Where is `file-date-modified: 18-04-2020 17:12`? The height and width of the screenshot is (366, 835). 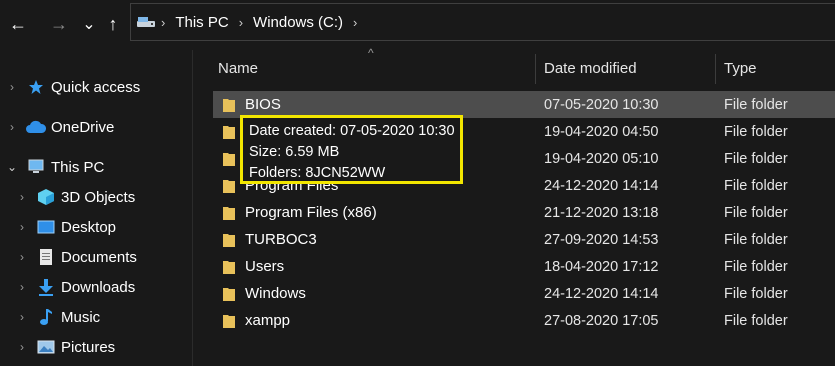
file-date-modified: 18-04-2020 17:12 is located at coordinates (601, 266).